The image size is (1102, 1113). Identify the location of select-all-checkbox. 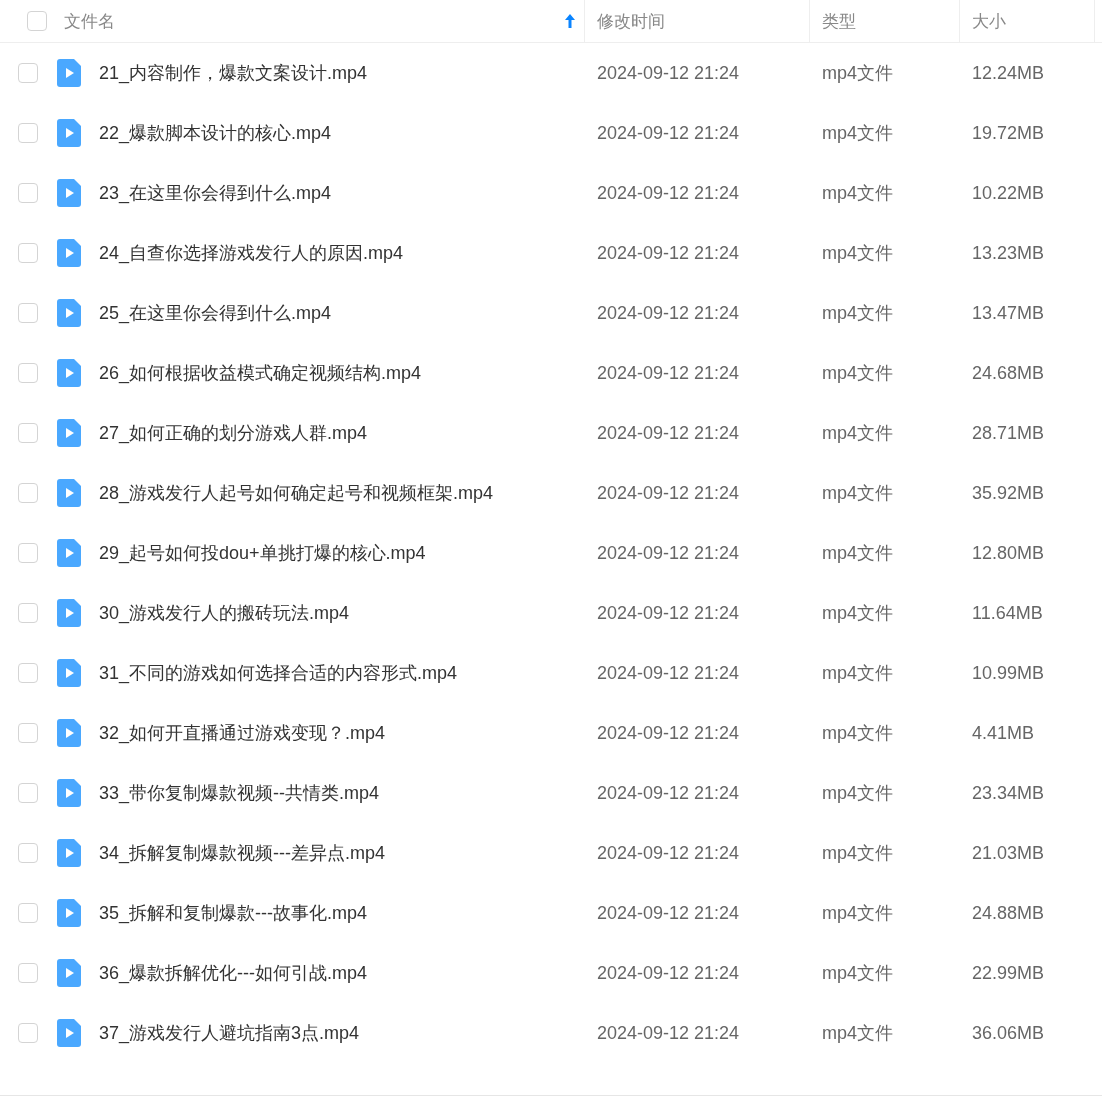
(37, 21).